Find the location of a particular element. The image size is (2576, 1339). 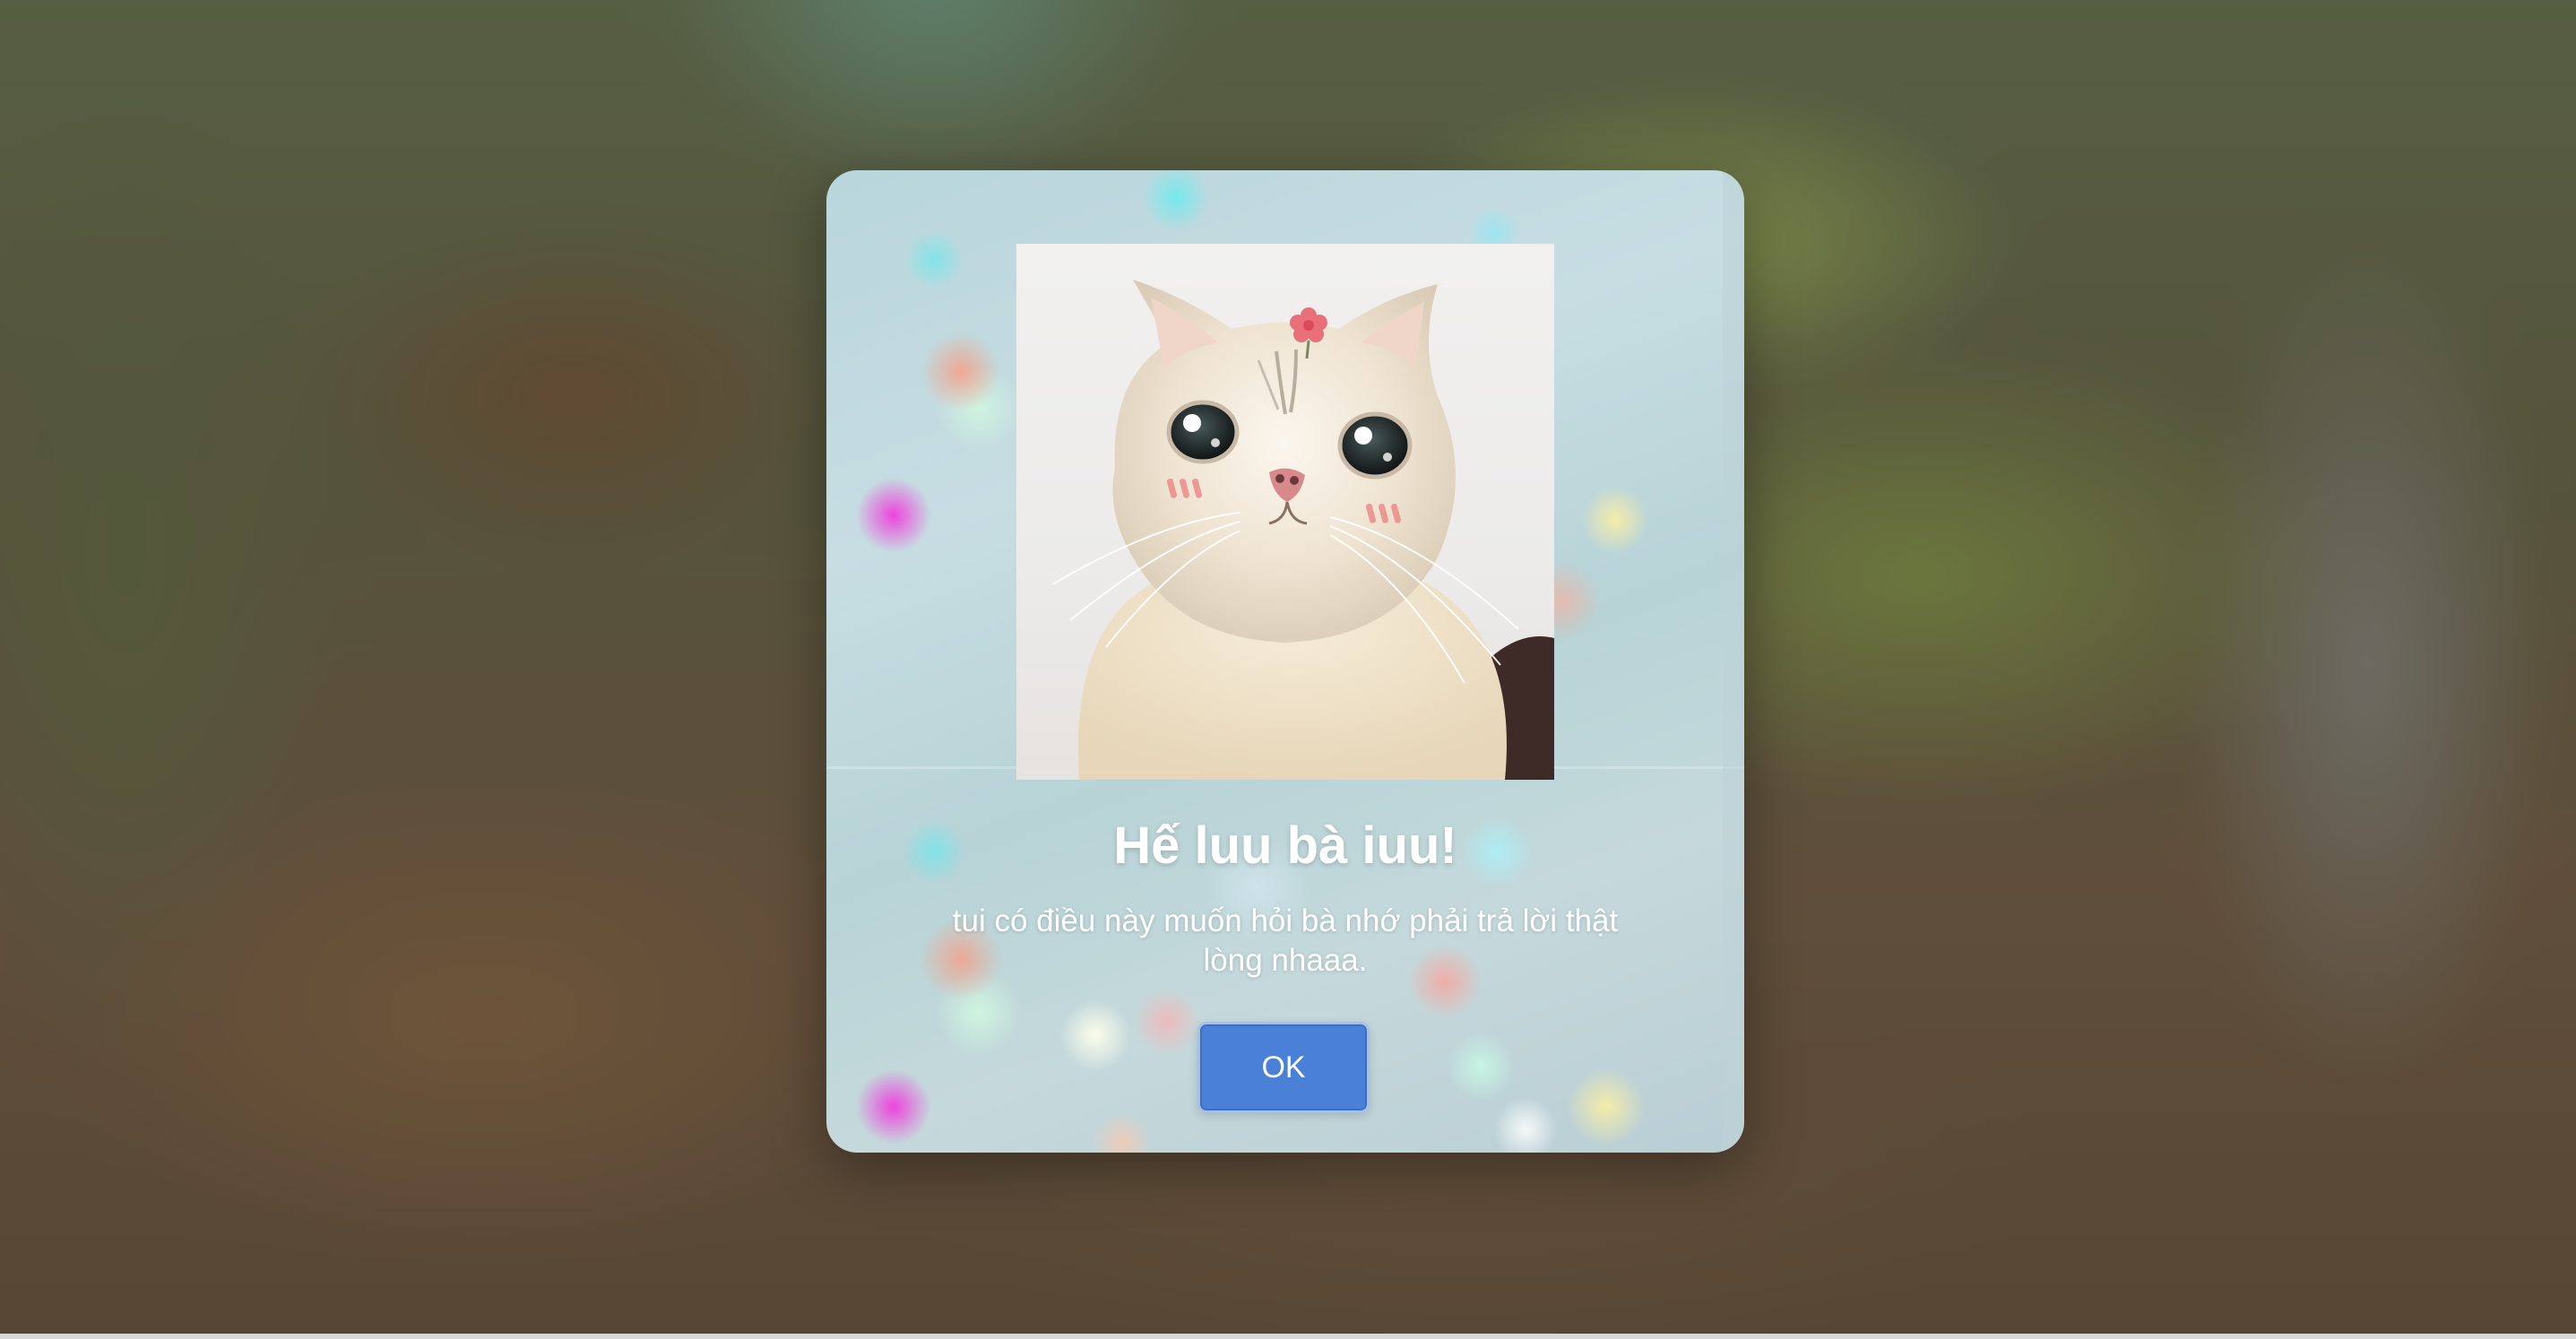

cat-image is located at coordinates (1285, 512).